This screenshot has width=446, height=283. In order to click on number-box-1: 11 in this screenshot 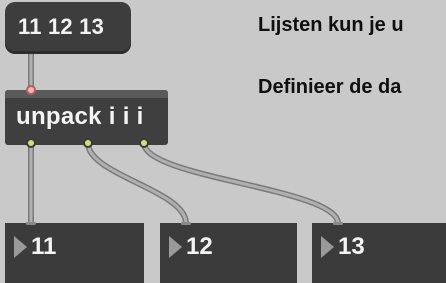, I will do `click(74, 252)`.